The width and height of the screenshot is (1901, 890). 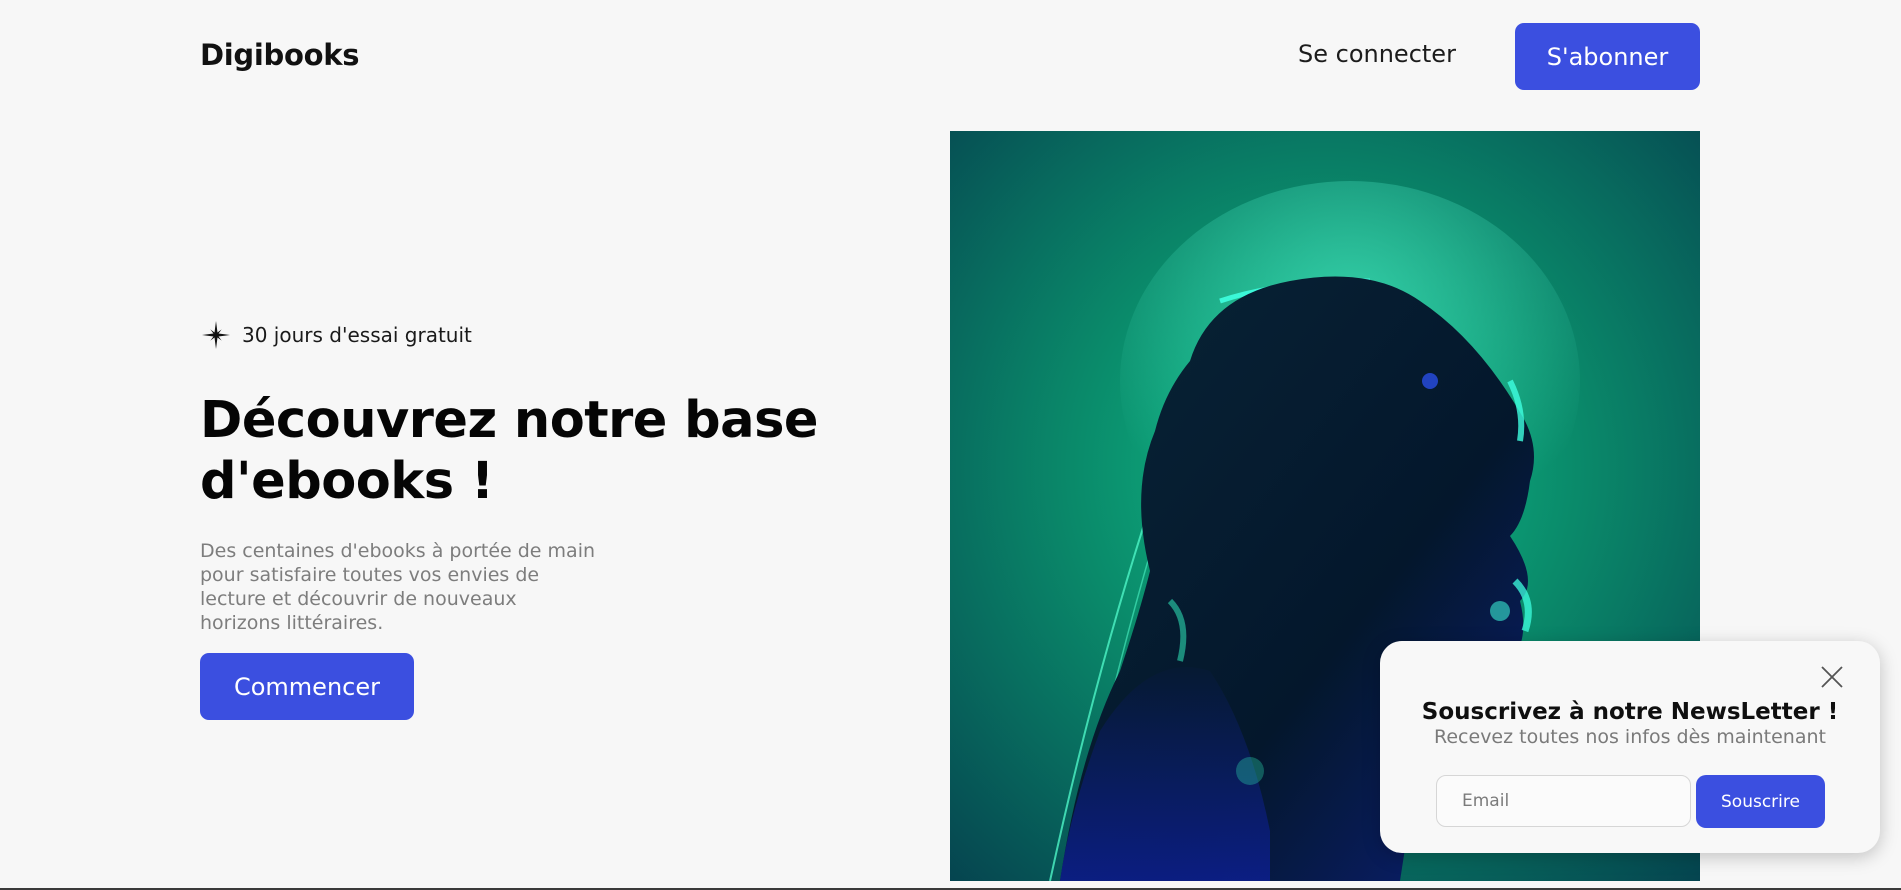 What do you see at coordinates (307, 686) in the screenshot?
I see `start-button: Commencer` at bounding box center [307, 686].